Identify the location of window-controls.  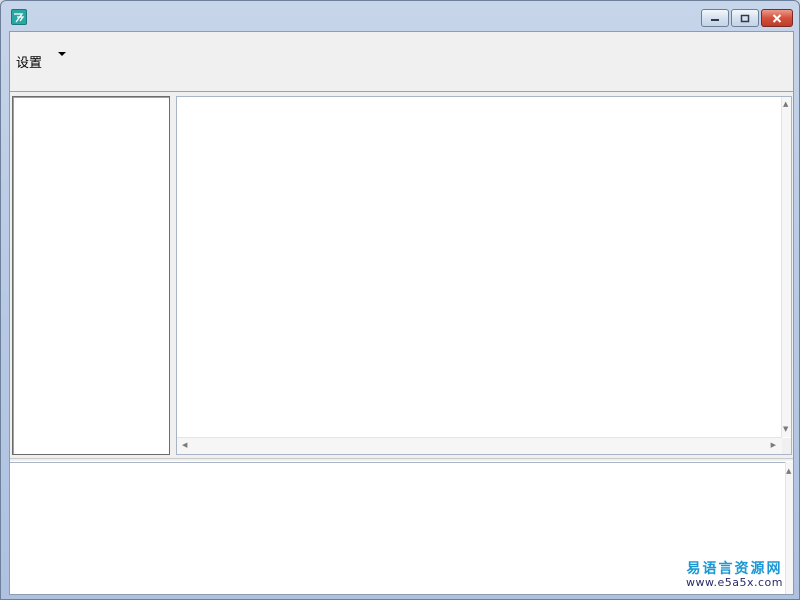
(747, 18).